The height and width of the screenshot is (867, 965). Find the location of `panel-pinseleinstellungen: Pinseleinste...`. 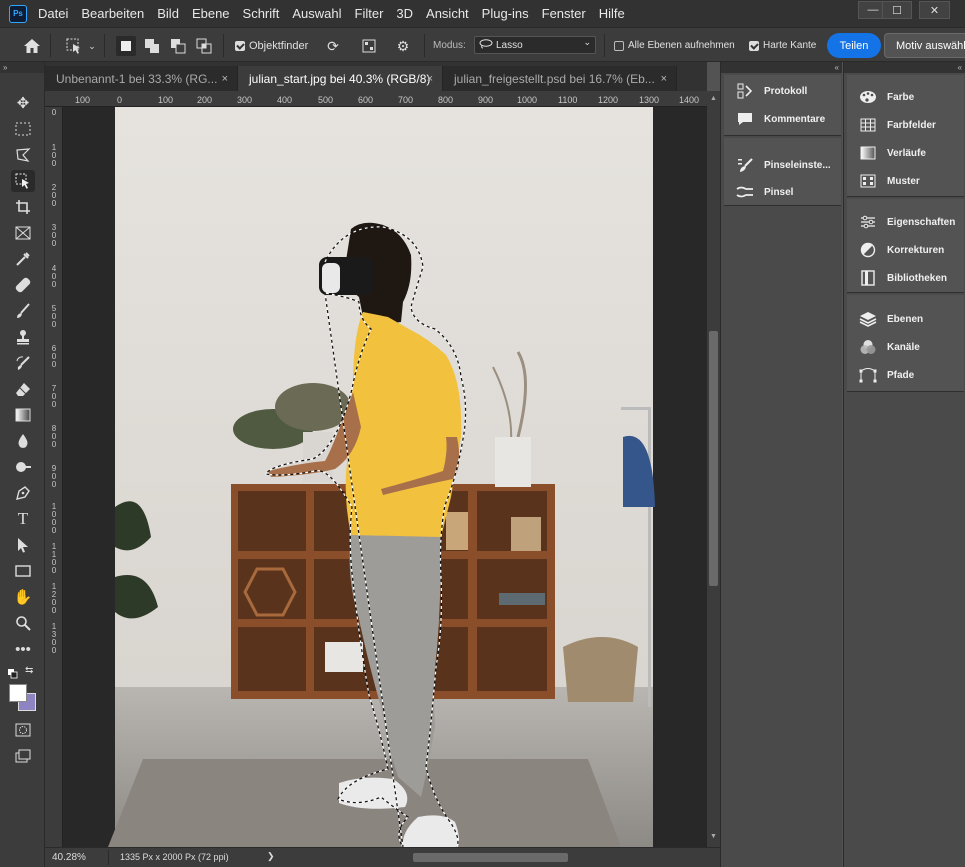

panel-pinseleinstellungen: Pinseleinste... is located at coordinates (784, 165).